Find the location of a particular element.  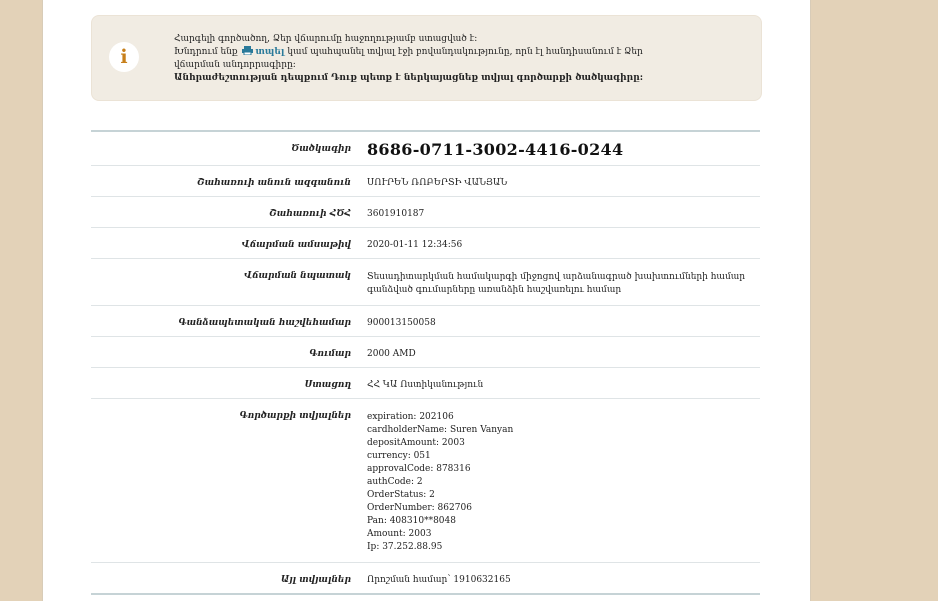

payer-id-value: 3601910187 is located at coordinates (563, 212).